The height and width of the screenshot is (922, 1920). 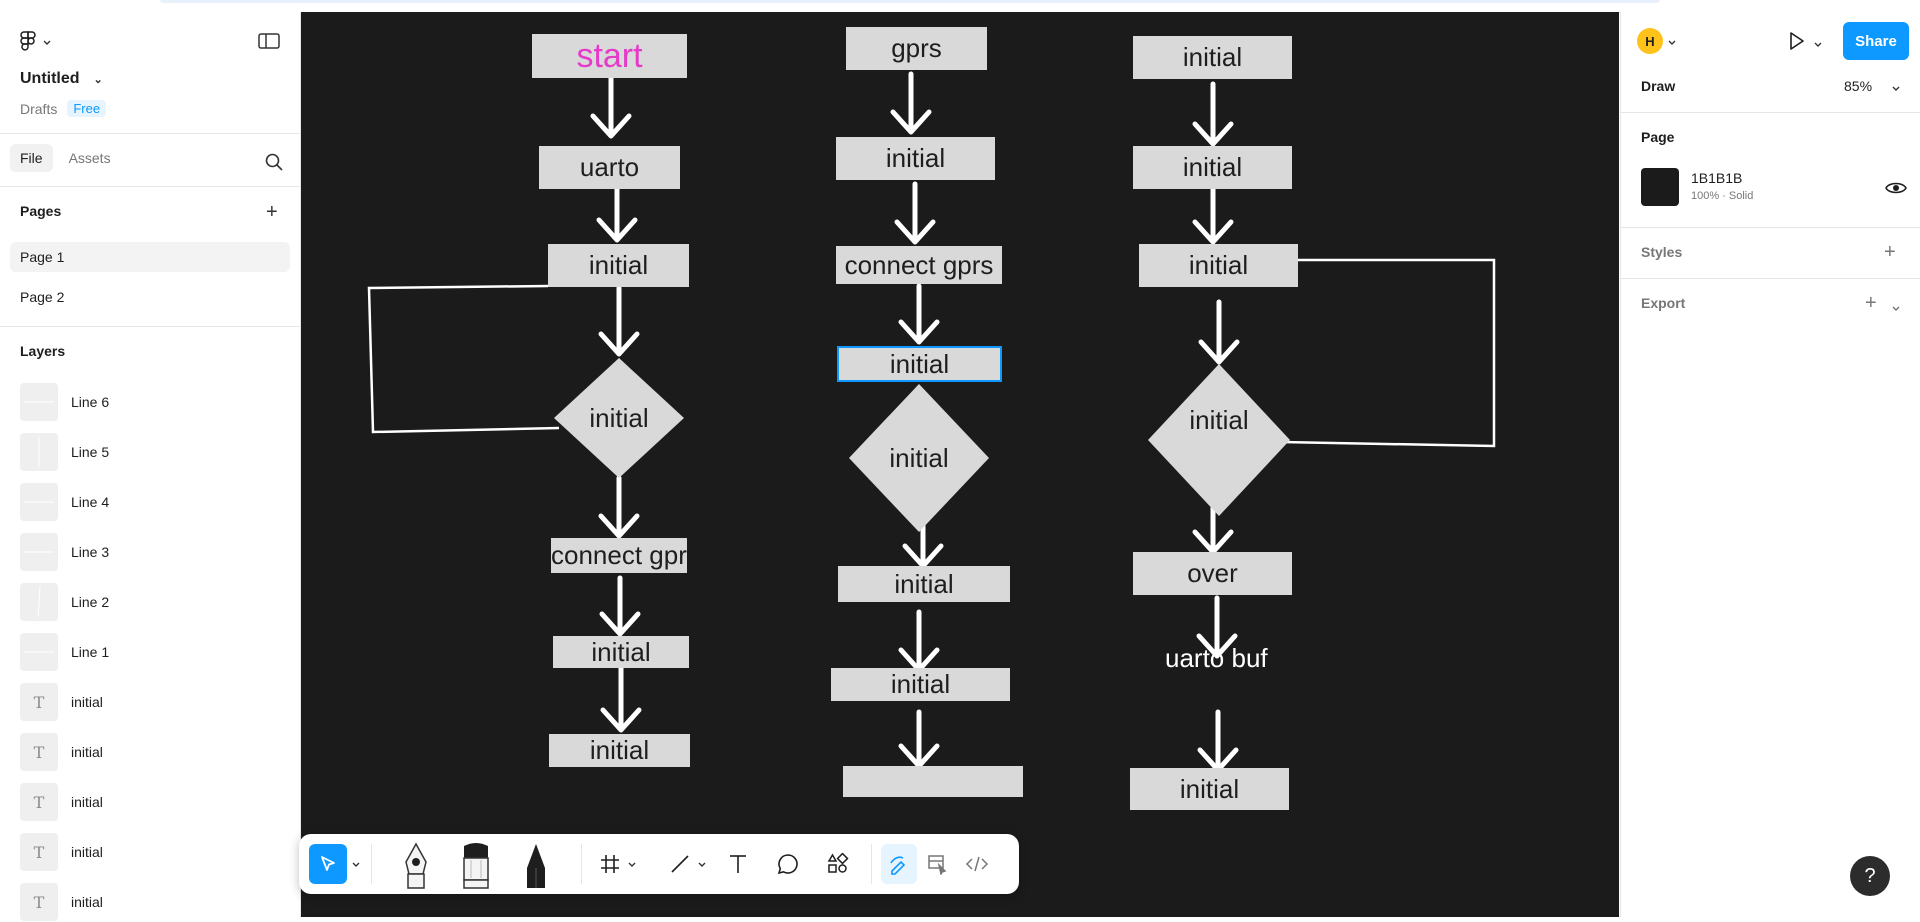 I want to click on text-thumbnail-icon: T, so click(x=39, y=802).